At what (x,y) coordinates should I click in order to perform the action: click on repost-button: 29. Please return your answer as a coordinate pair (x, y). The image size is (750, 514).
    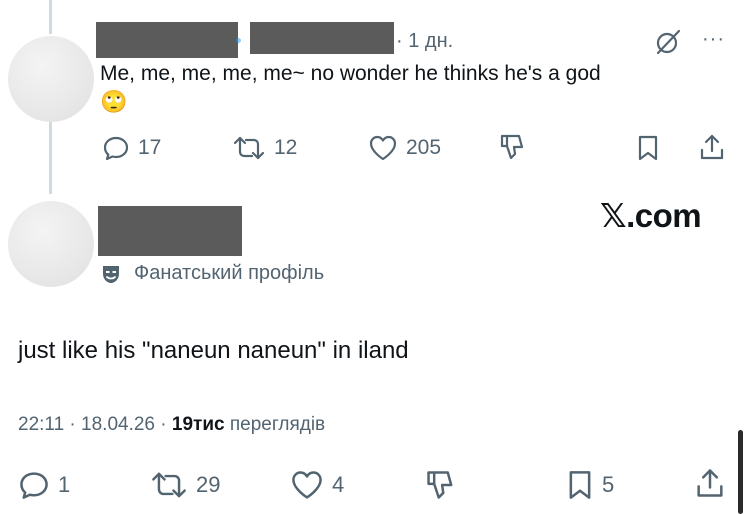
    Looking at the image, I should click on (185, 485).